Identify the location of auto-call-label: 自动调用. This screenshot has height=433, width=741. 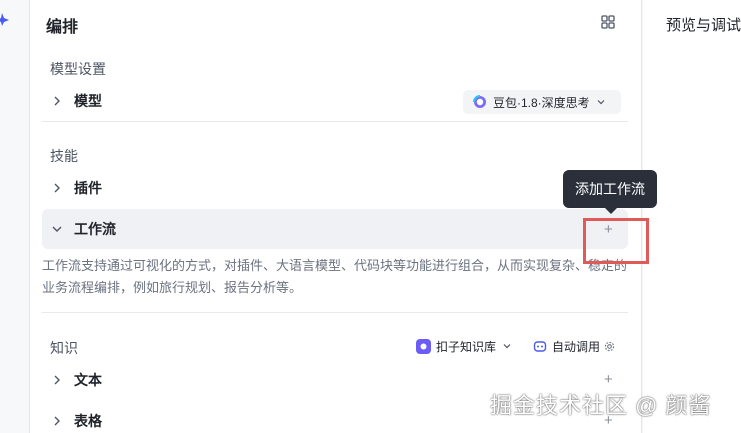
(576, 346).